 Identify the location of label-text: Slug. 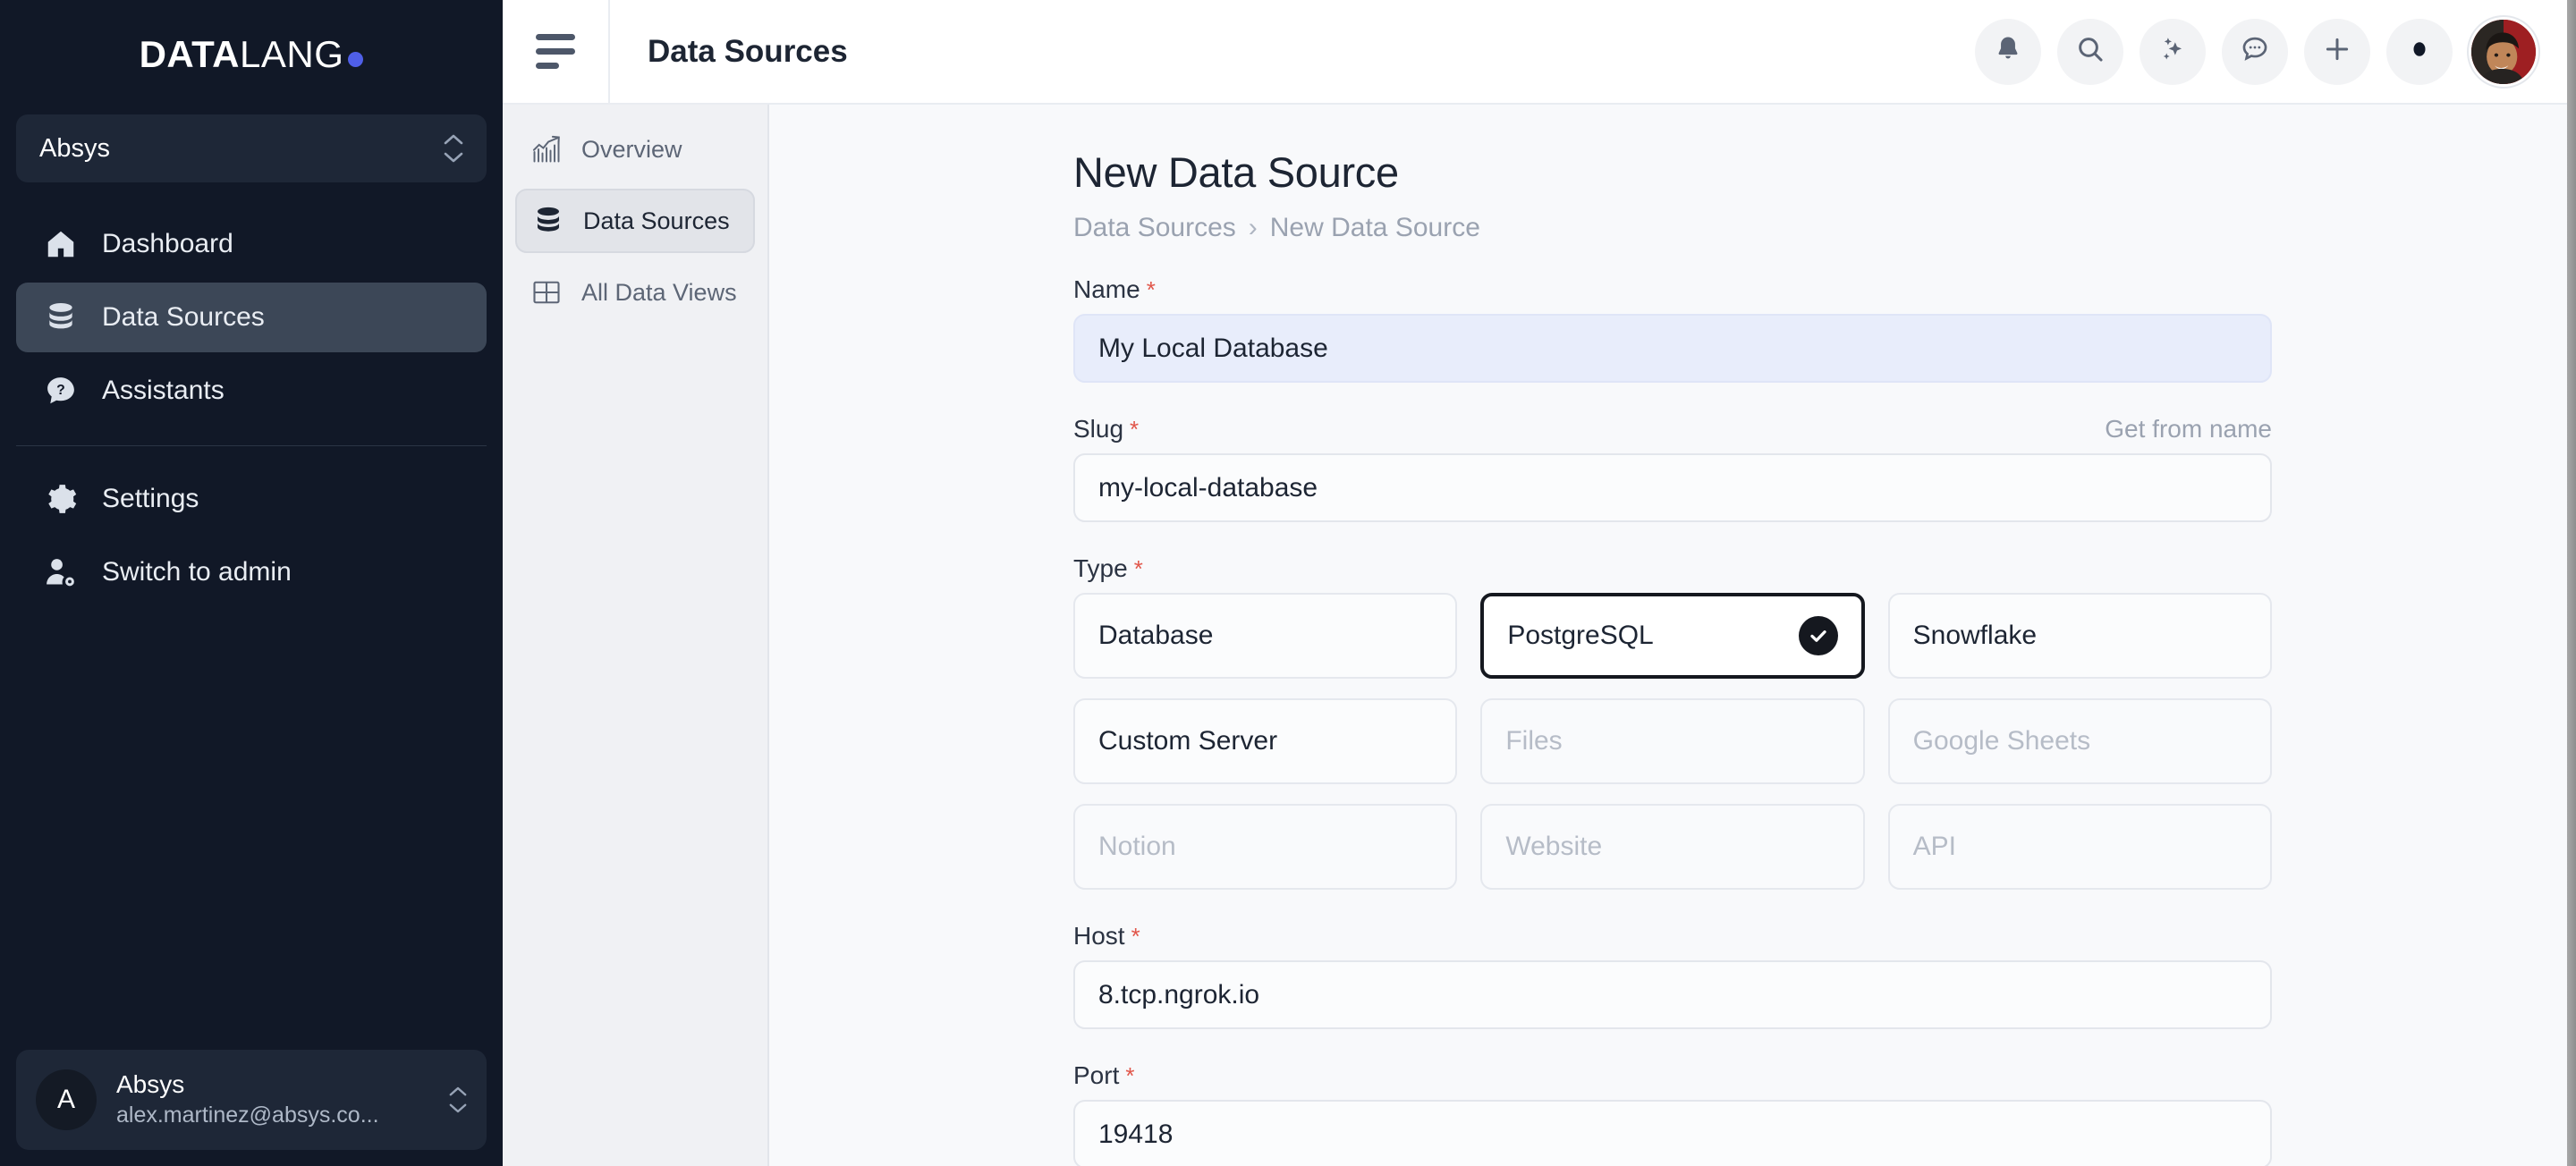
(1098, 429).